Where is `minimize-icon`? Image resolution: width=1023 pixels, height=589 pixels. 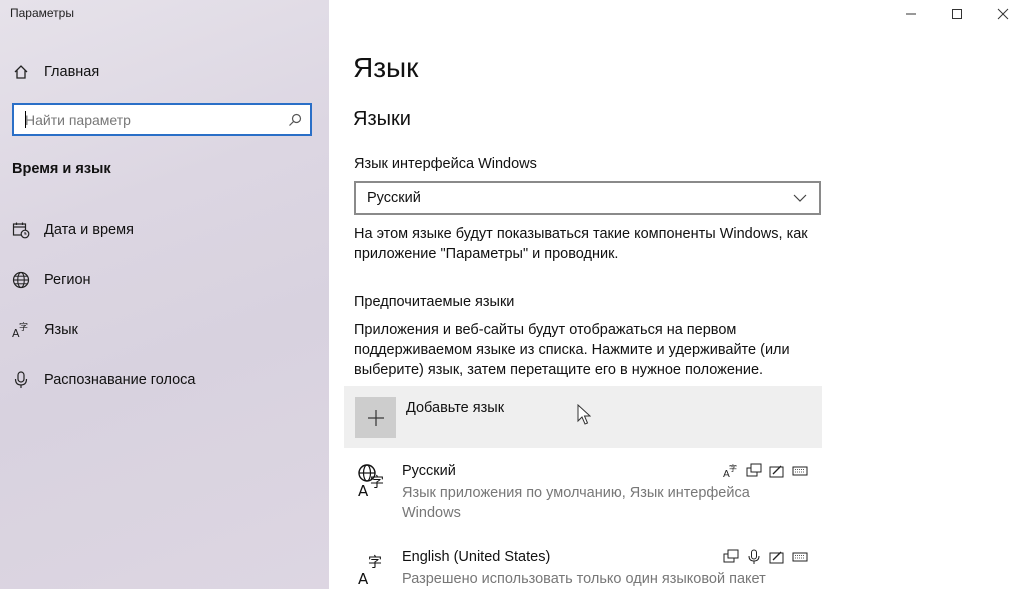 minimize-icon is located at coordinates (911, 14).